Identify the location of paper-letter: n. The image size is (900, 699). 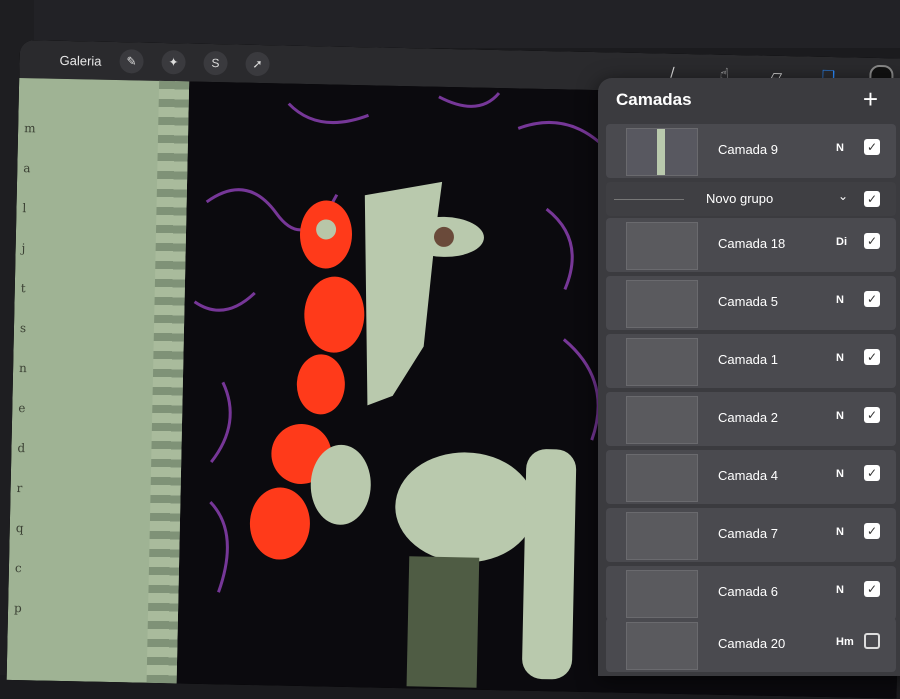
(23, 368).